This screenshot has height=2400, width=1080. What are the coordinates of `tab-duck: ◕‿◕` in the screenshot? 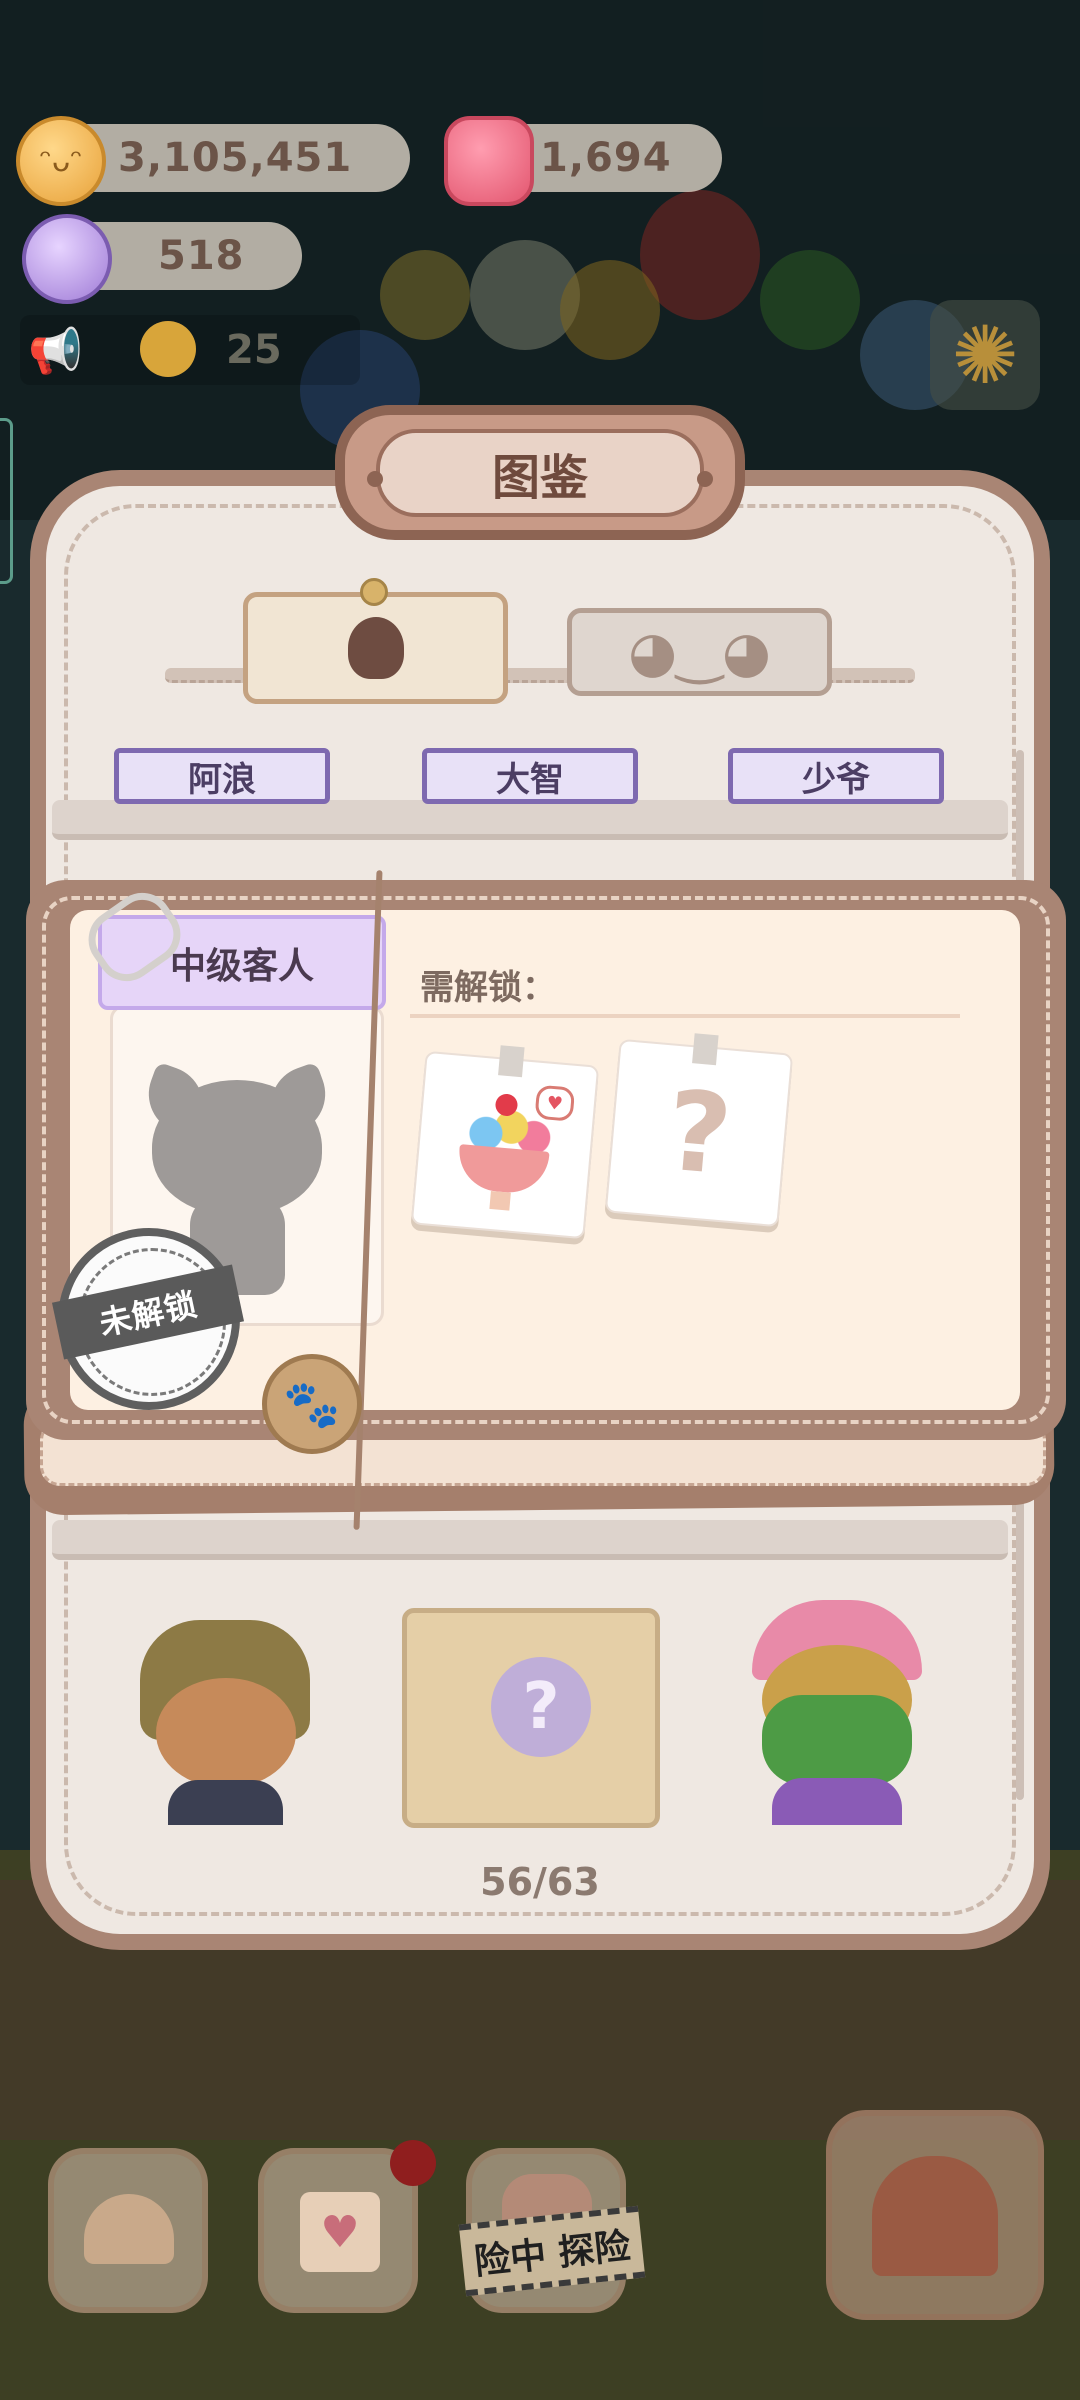 It's located at (699, 652).